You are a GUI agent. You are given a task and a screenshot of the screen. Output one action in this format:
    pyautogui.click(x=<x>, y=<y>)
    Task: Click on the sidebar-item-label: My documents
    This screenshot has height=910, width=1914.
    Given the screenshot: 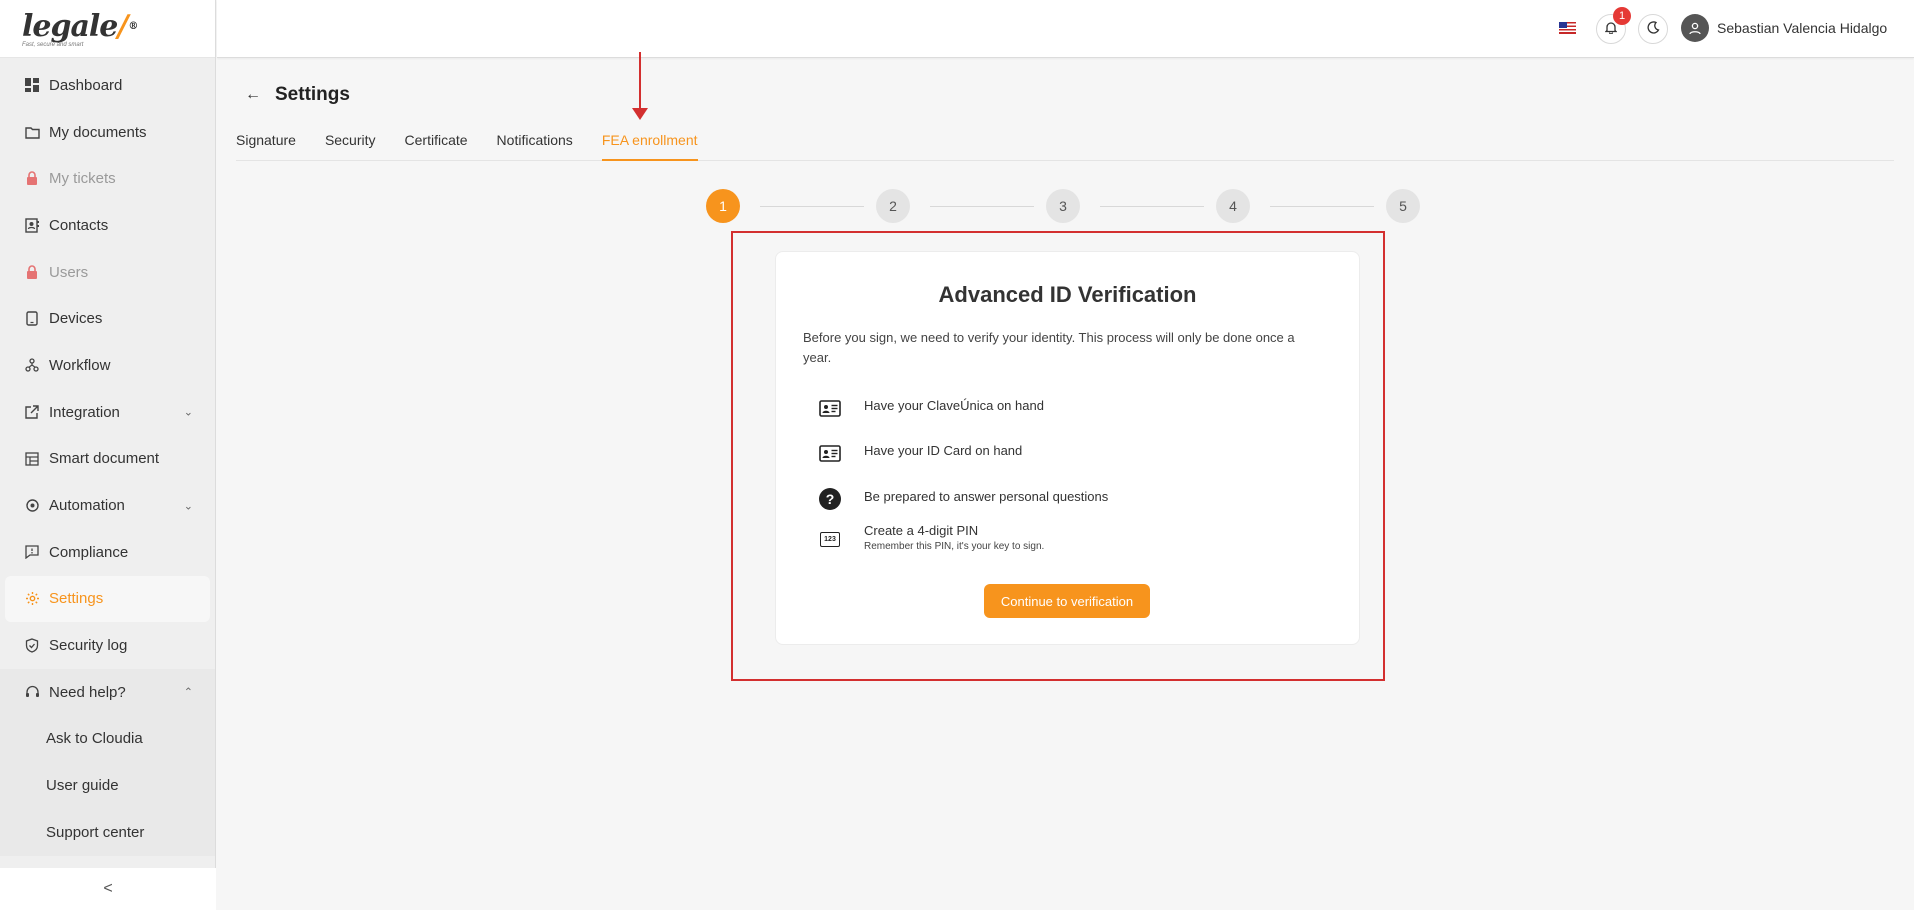 What is the action you would take?
    pyautogui.click(x=98, y=132)
    